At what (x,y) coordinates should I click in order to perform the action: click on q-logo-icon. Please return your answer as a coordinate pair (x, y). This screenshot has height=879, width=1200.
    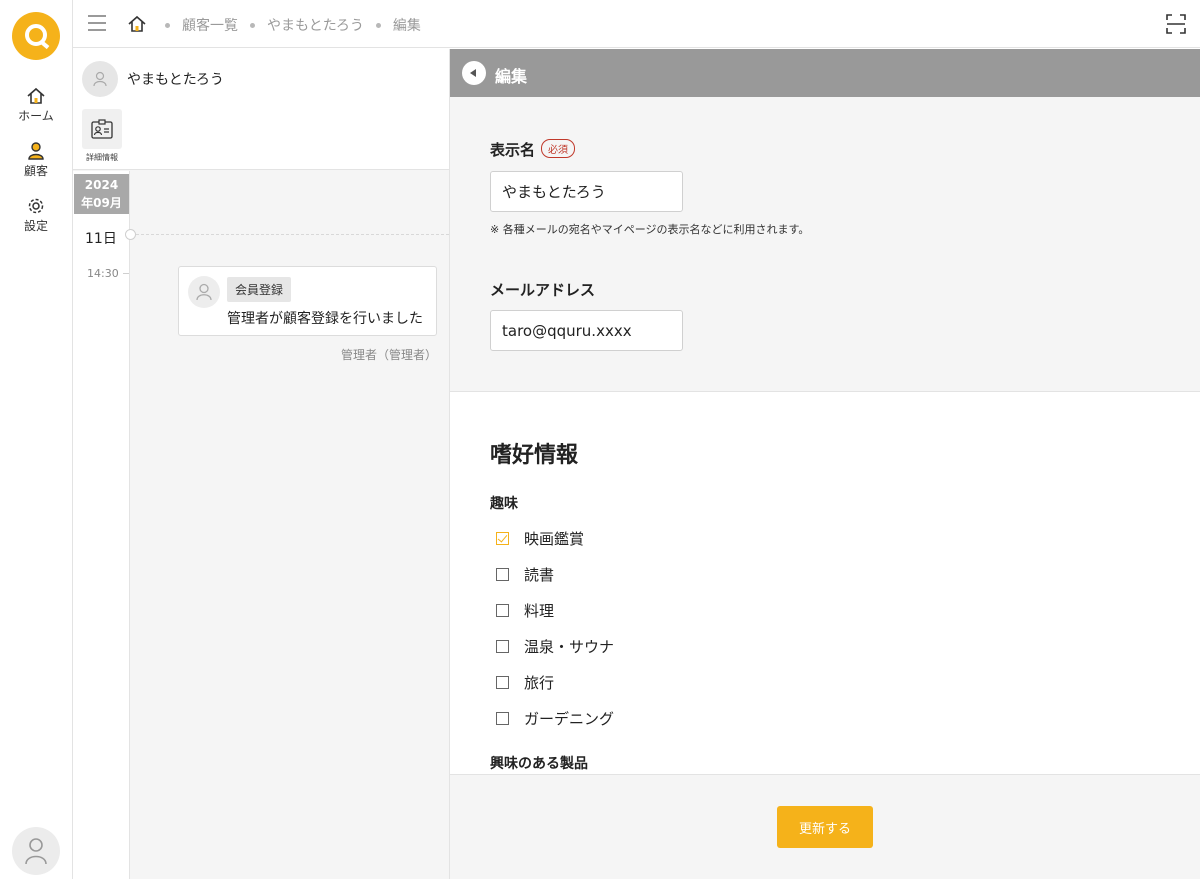
    Looking at the image, I should click on (36, 35).